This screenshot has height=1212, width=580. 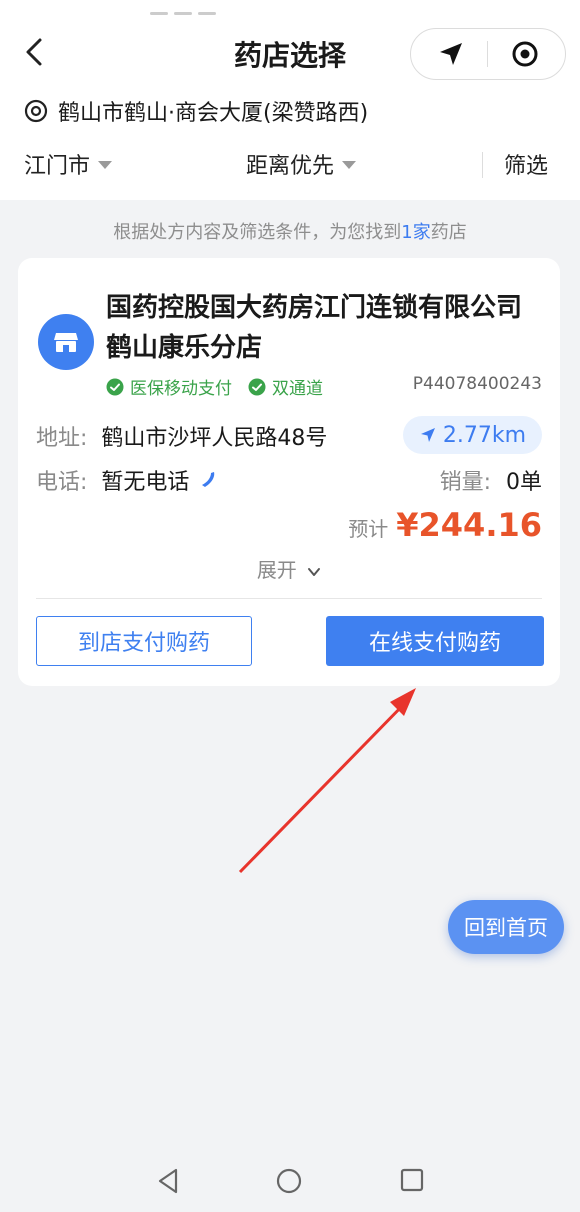 I want to click on tag-label: 双通道, so click(x=297, y=389).